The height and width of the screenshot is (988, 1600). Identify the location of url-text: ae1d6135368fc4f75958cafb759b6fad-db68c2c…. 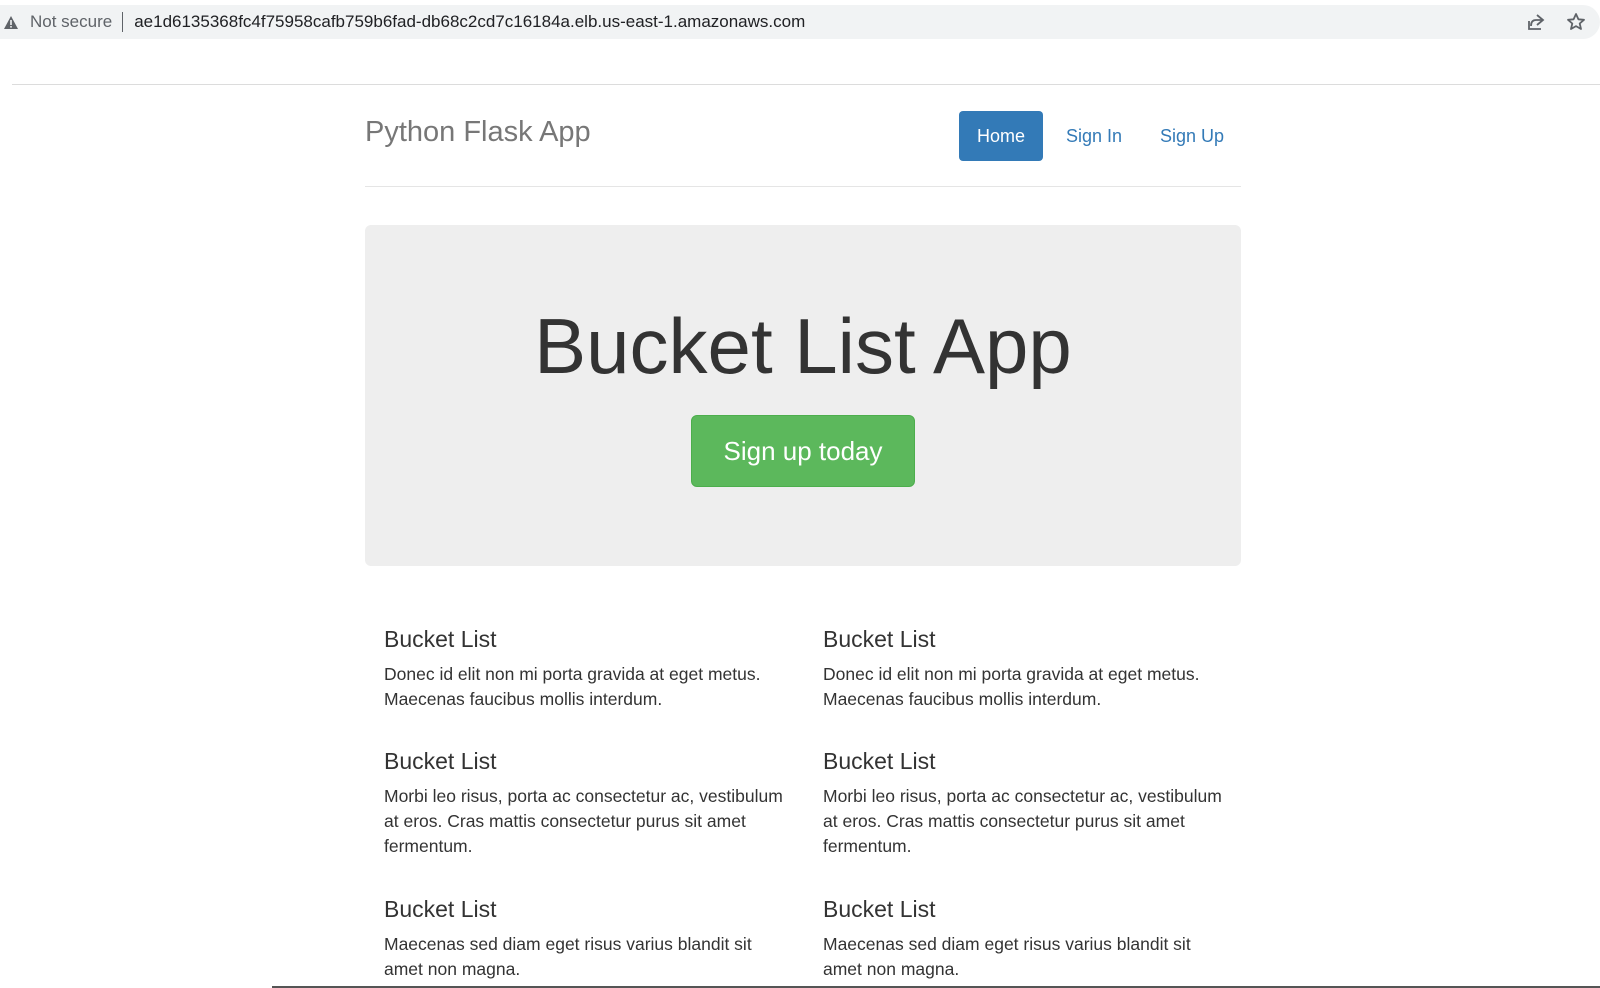
(469, 22).